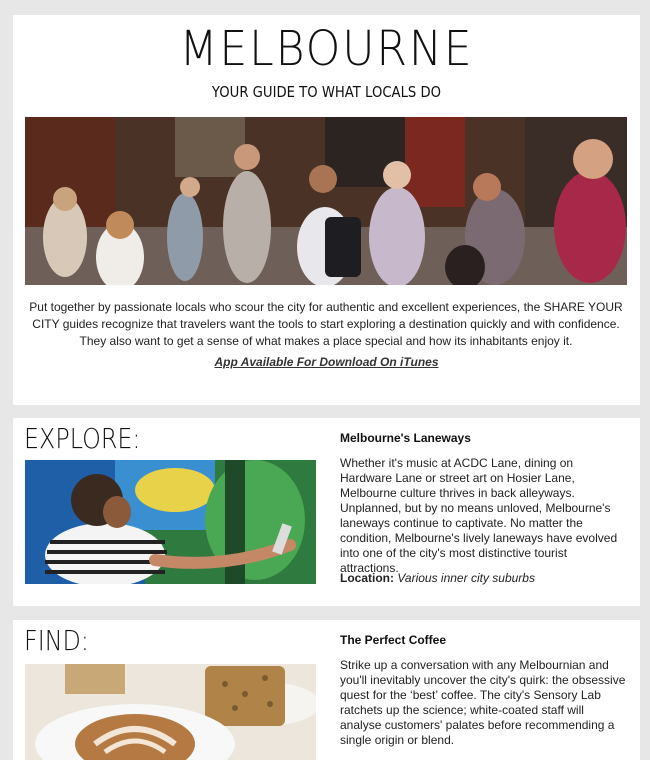 This screenshot has width=650, height=760. I want to click on street-art-illustration, so click(170, 522).